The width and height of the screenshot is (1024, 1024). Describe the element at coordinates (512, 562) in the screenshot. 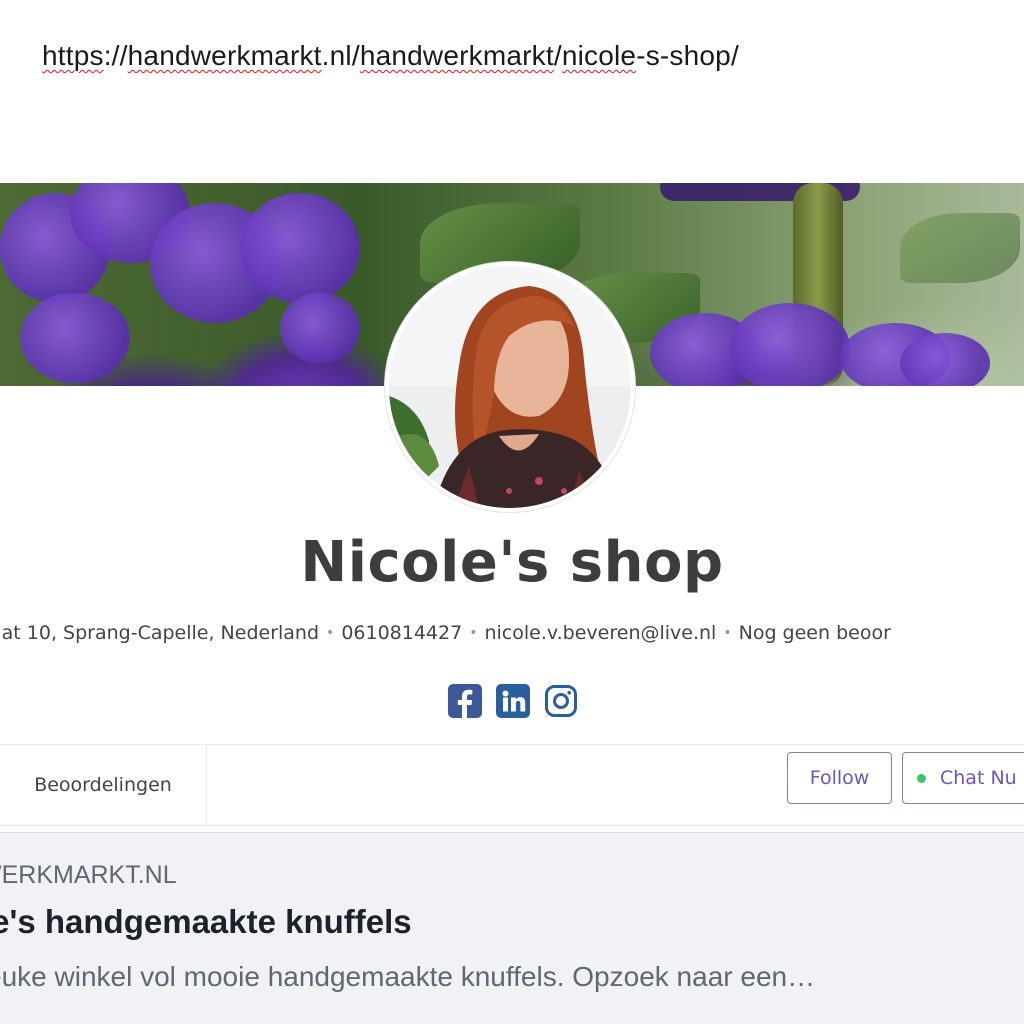

I see `shop-title: Nicole's shop` at that location.